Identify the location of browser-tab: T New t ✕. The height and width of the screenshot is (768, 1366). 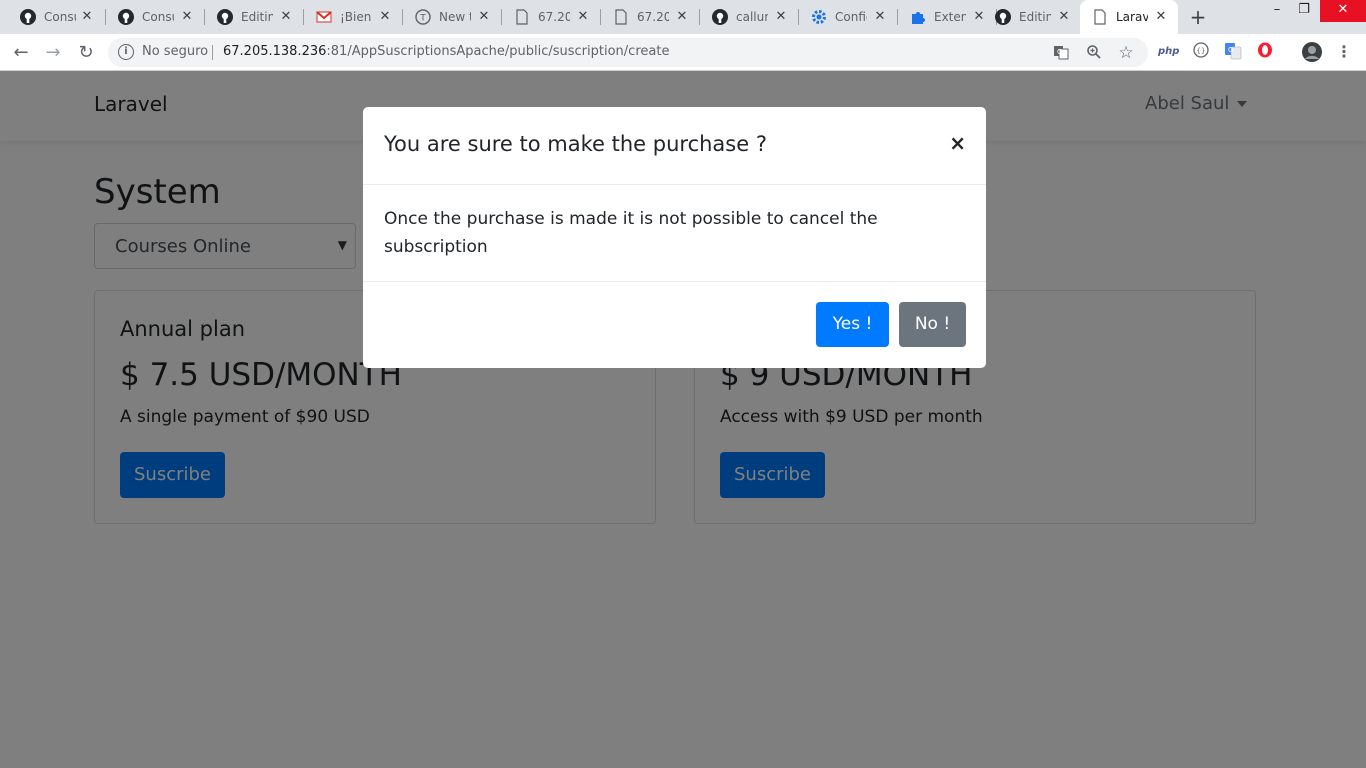
(452, 17).